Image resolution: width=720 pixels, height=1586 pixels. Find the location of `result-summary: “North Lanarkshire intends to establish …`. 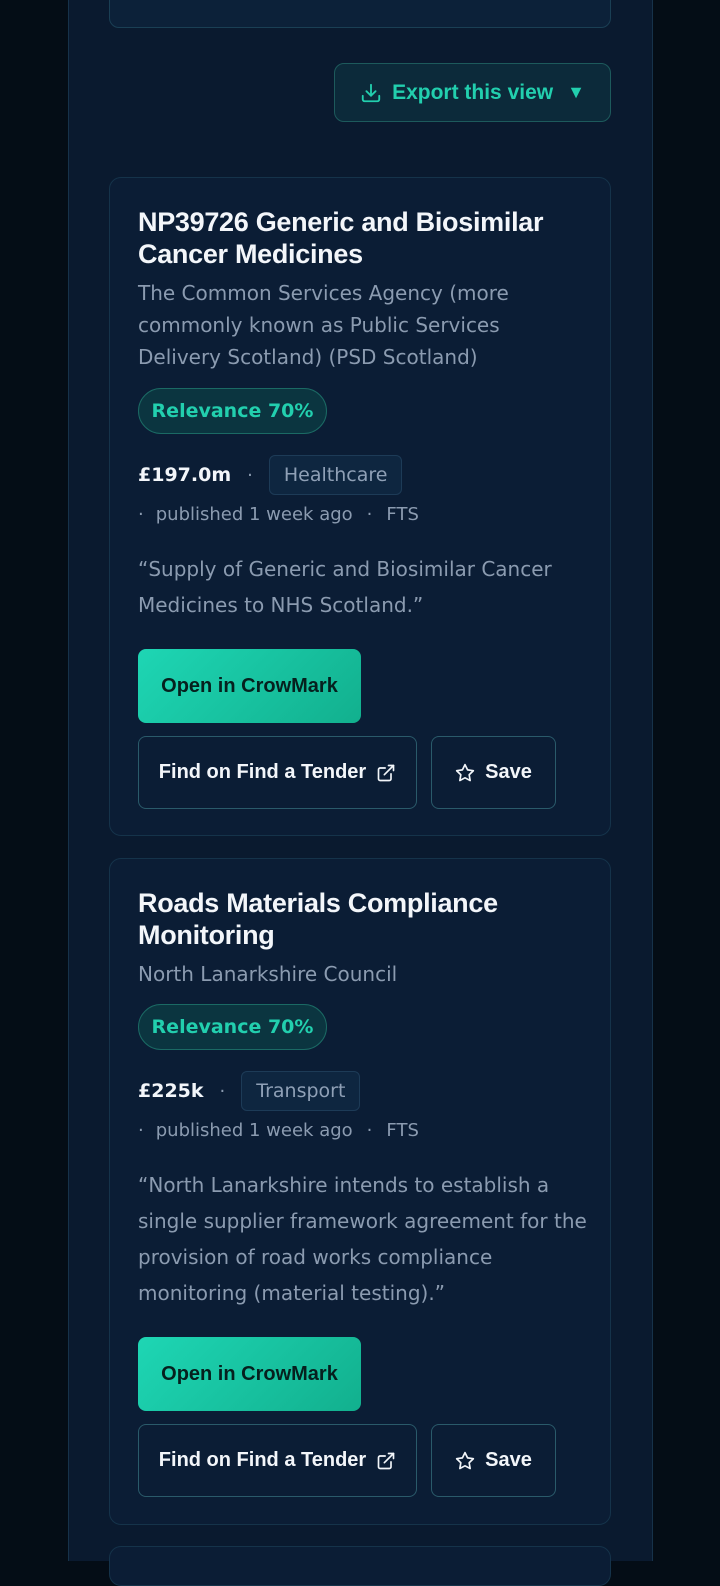

result-summary: “North Lanarkshire intends to establish … is located at coordinates (362, 1239).